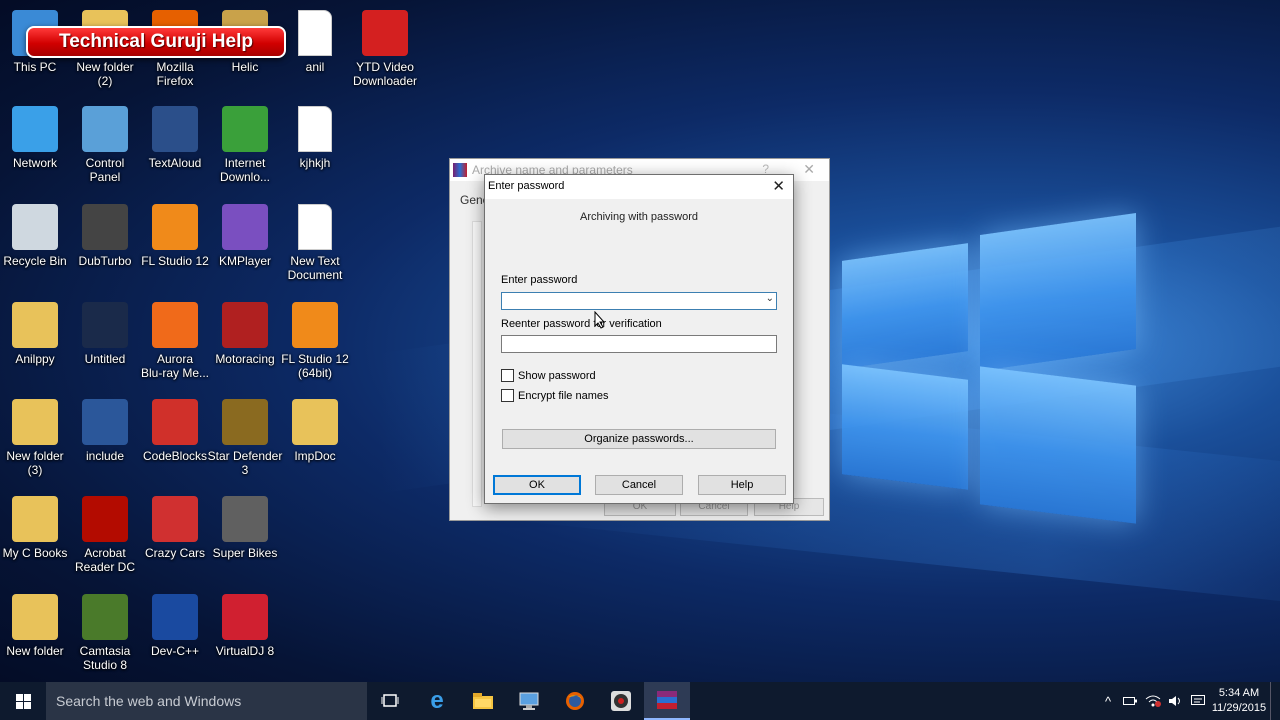 Image resolution: width=1280 pixels, height=720 pixels. I want to click on desktop-icon: My C Books, so click(36, 528).